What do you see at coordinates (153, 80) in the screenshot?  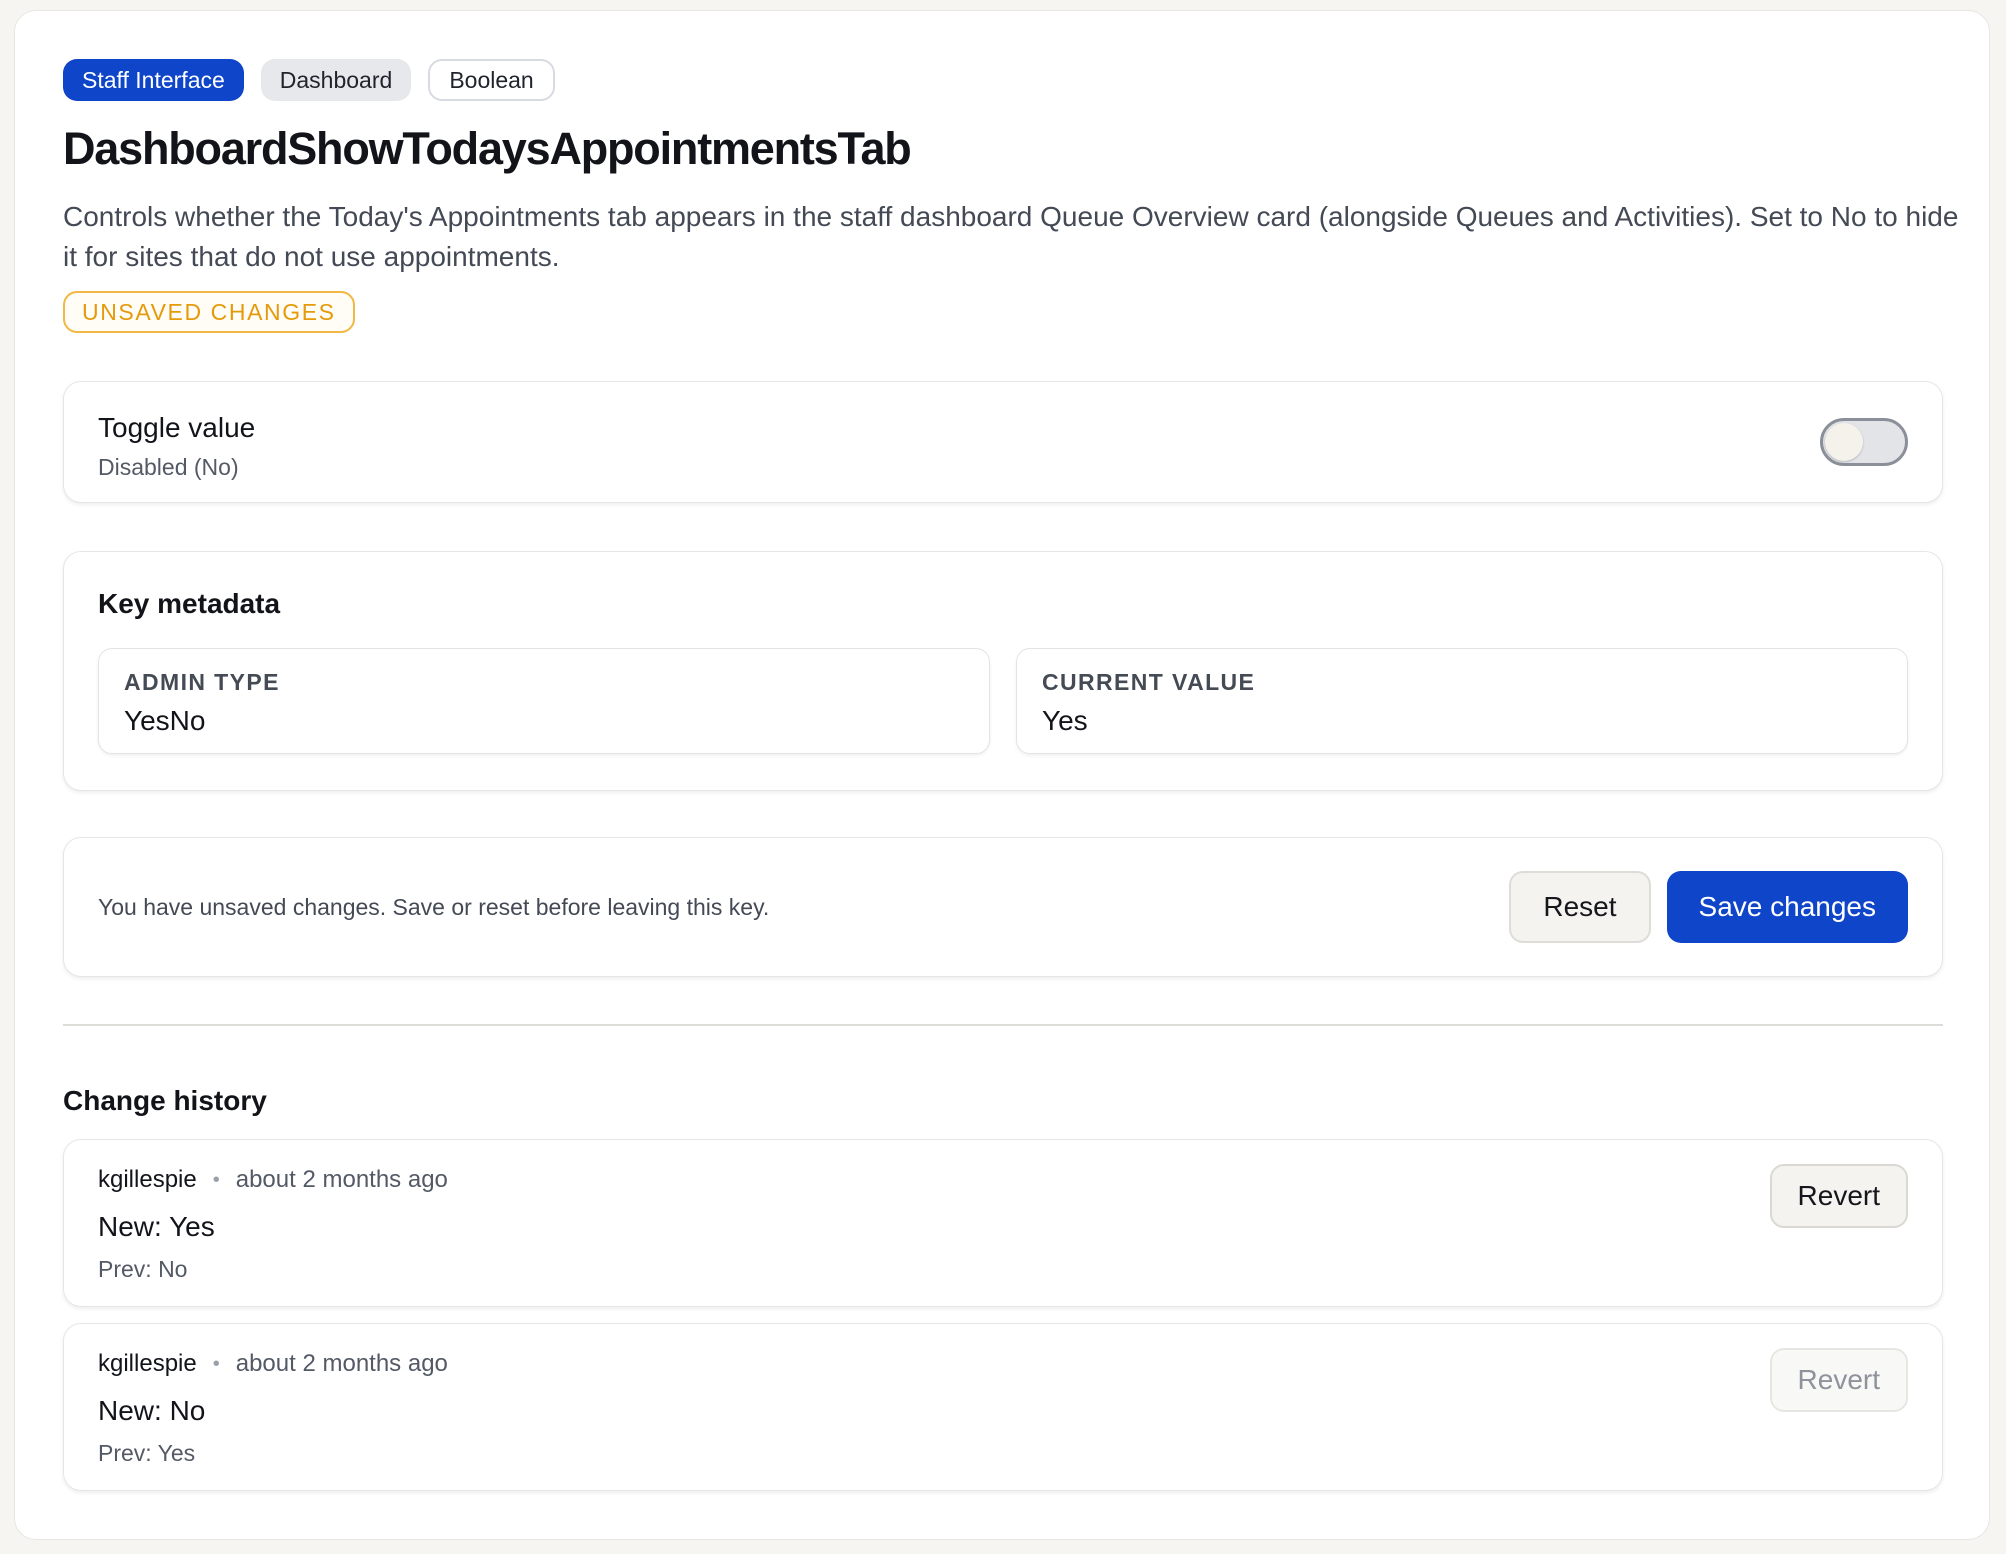 I see `tag-staff-interface: Staff Interface` at bounding box center [153, 80].